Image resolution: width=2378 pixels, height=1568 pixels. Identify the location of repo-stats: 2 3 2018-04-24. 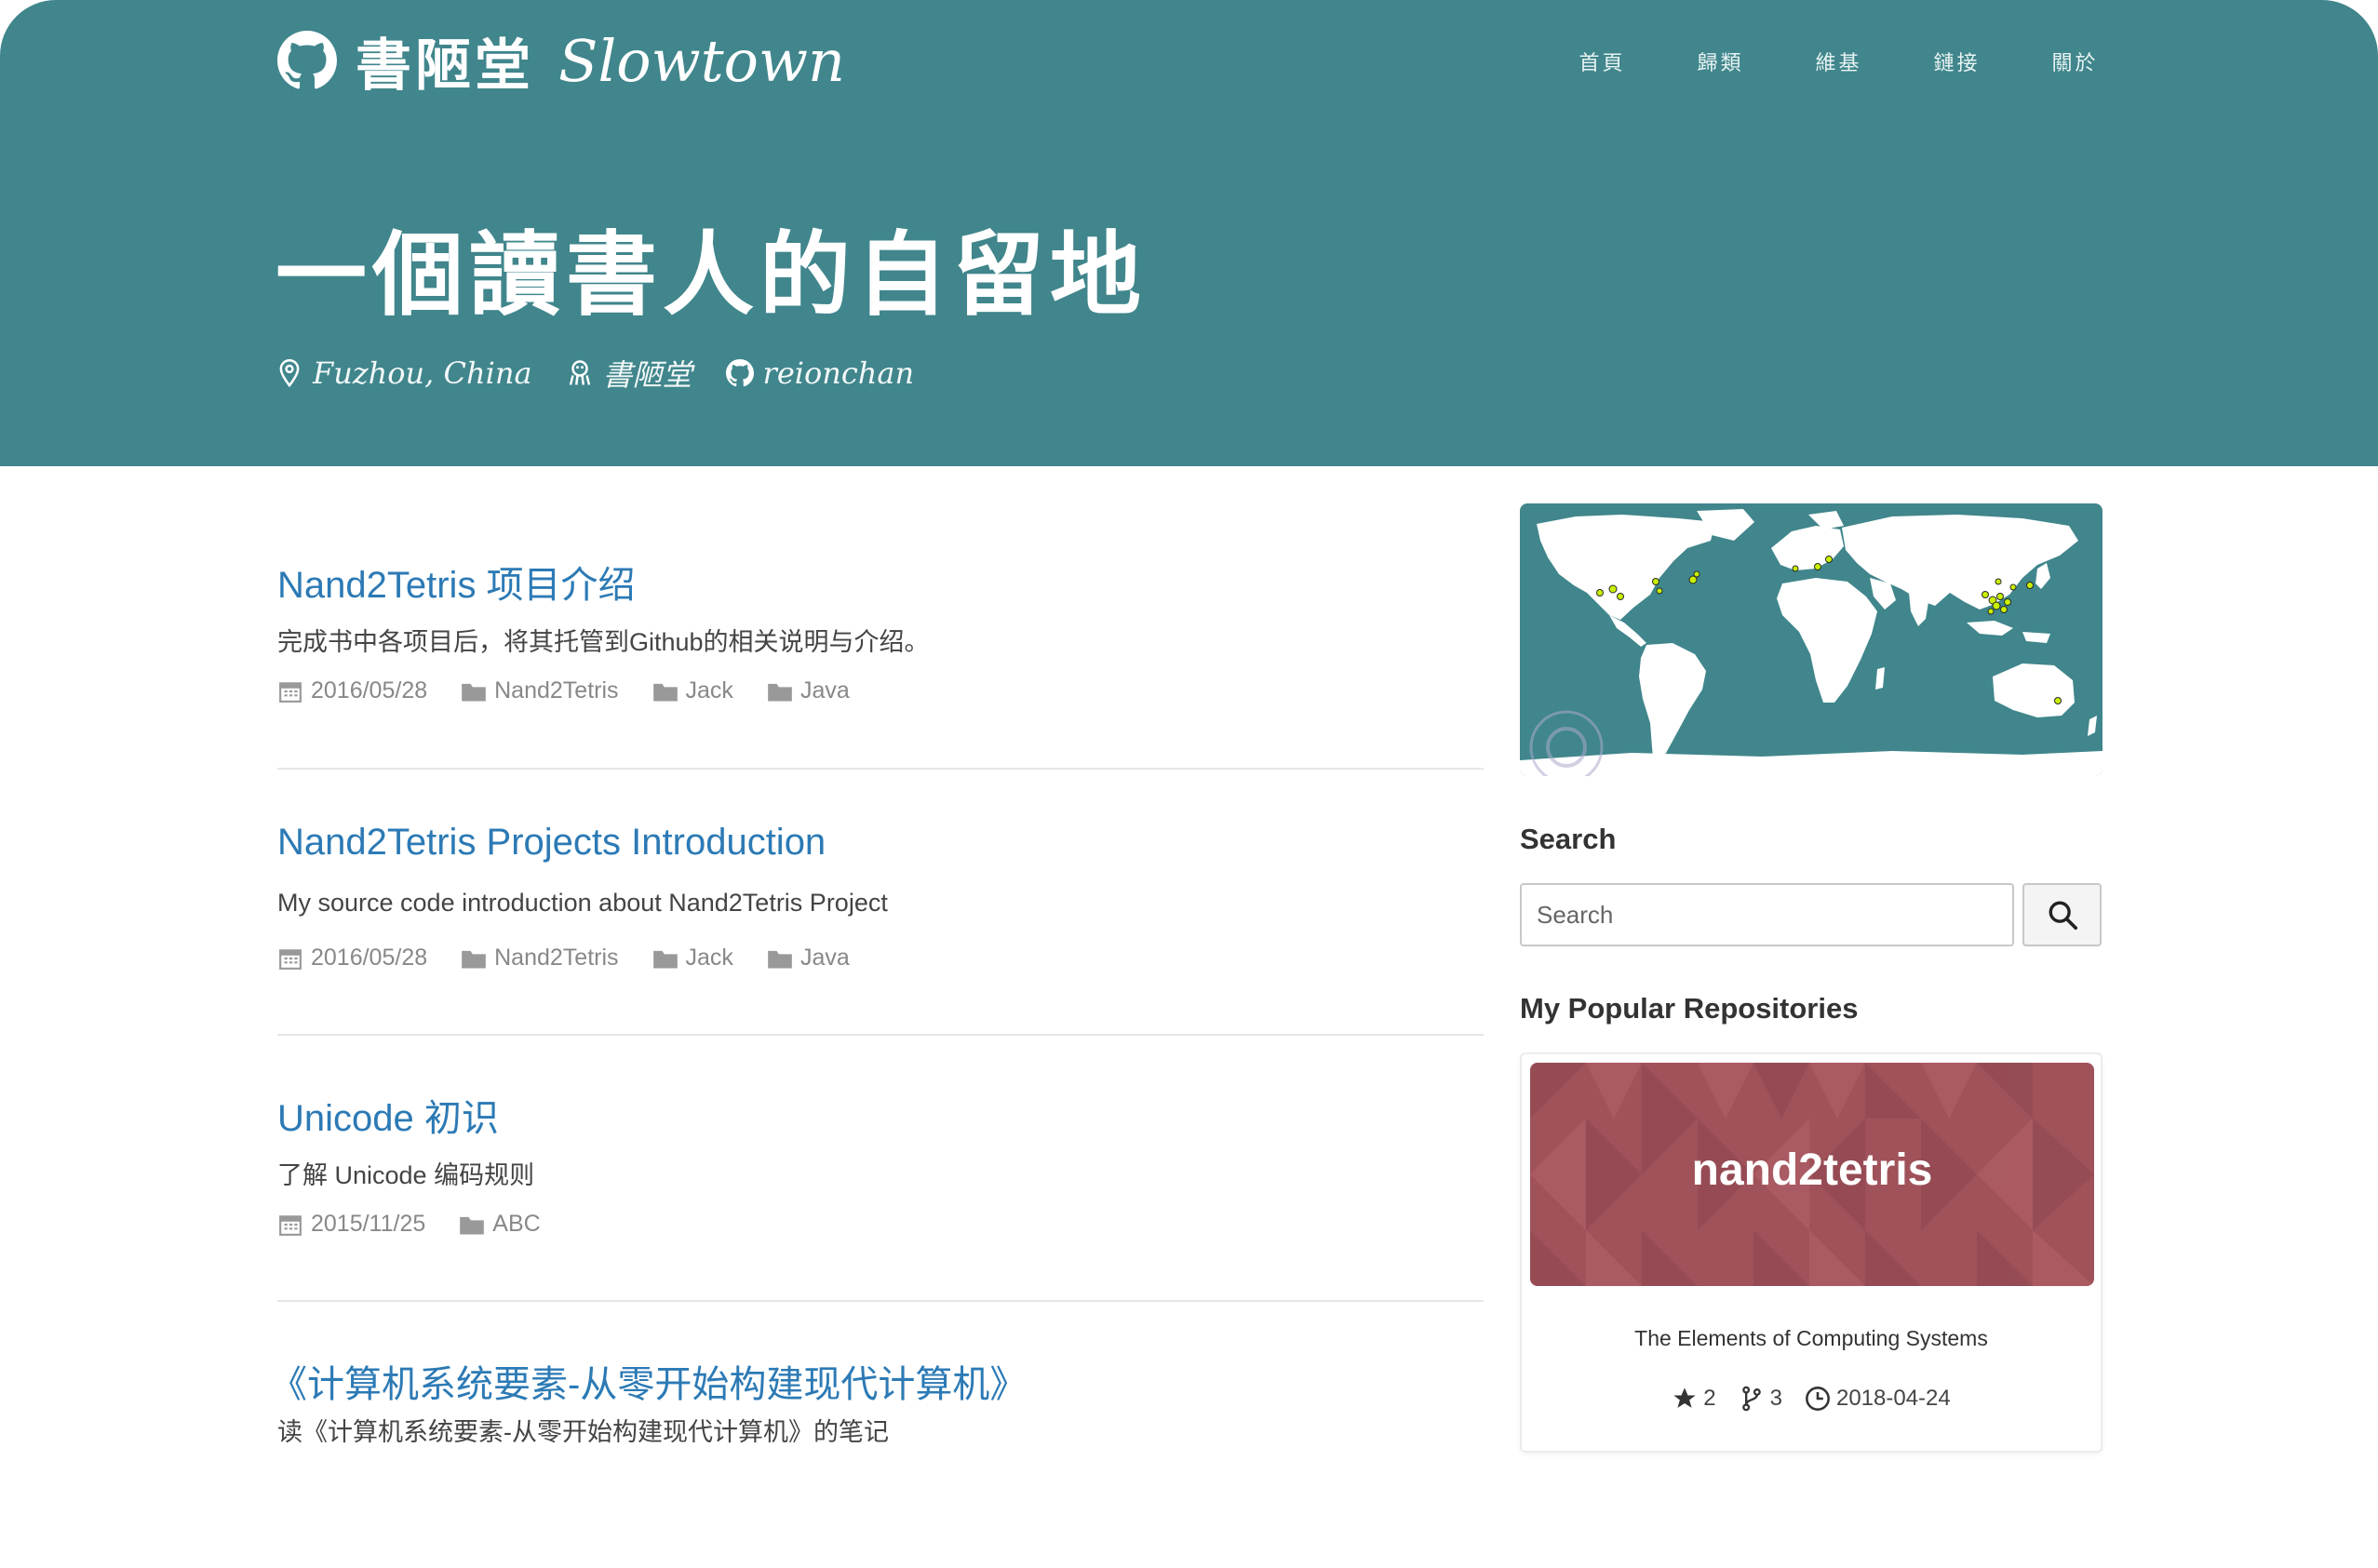
(1812, 1399).